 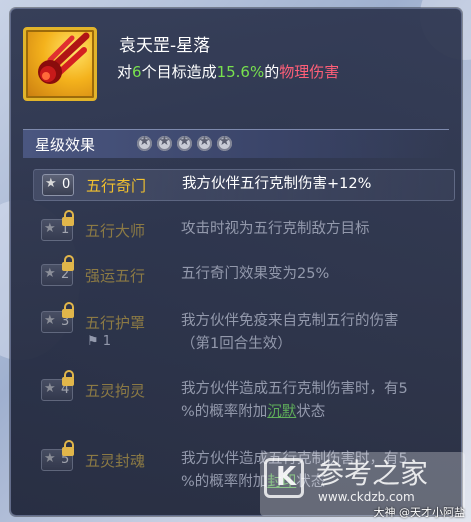 What do you see at coordinates (275, 229) in the screenshot?
I see `effect-description: 攻击时视为五行克制敌方目标` at bounding box center [275, 229].